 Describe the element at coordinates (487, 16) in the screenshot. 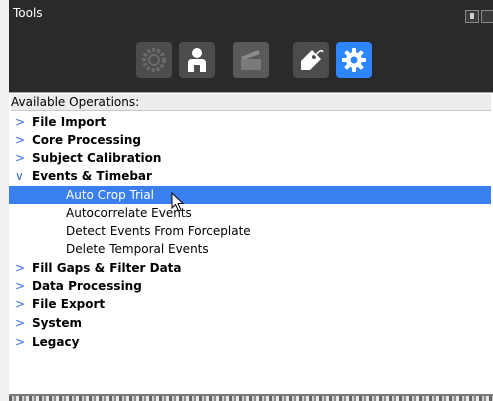

I see `float-icon` at that location.